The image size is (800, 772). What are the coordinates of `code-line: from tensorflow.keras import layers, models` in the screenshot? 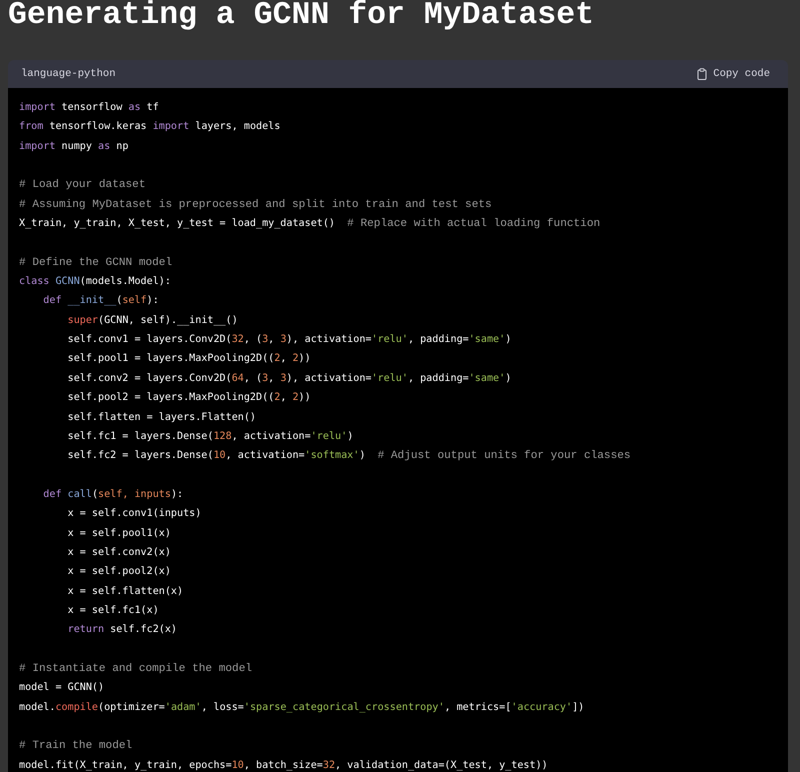 It's located at (150, 127).